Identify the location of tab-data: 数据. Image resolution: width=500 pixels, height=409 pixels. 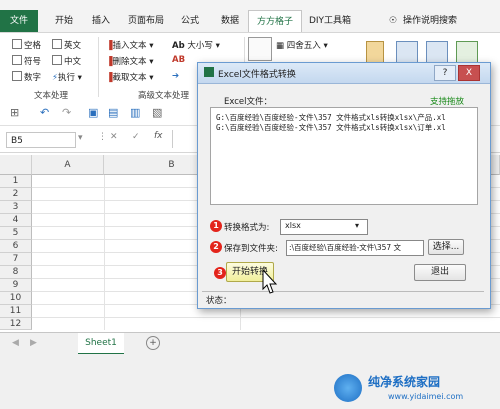
(230, 21).